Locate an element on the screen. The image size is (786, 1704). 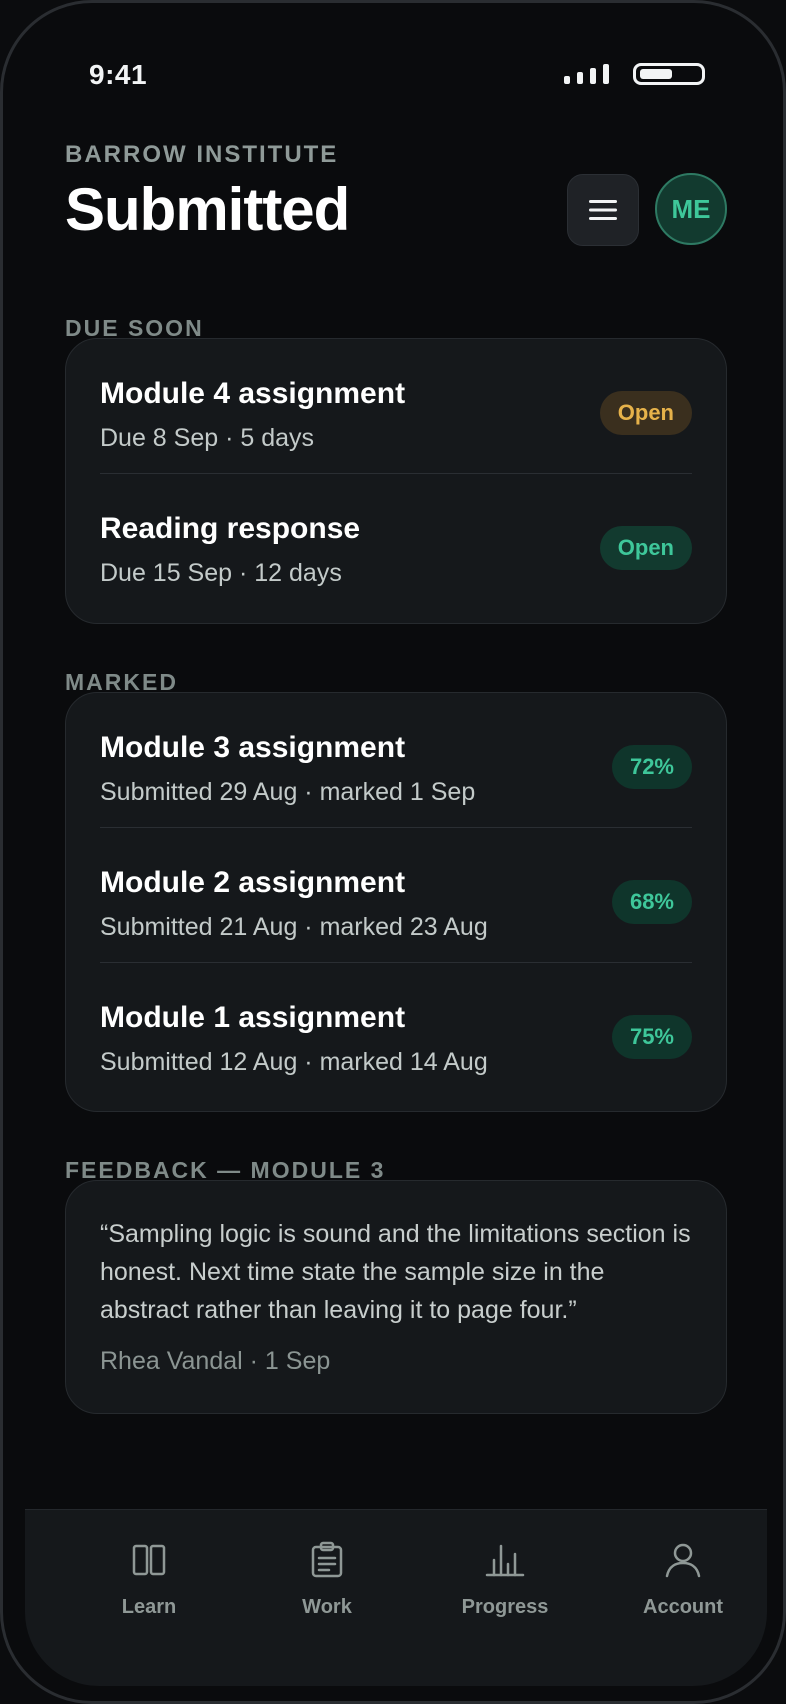
score-badge: 68% is located at coordinates (651, 902).